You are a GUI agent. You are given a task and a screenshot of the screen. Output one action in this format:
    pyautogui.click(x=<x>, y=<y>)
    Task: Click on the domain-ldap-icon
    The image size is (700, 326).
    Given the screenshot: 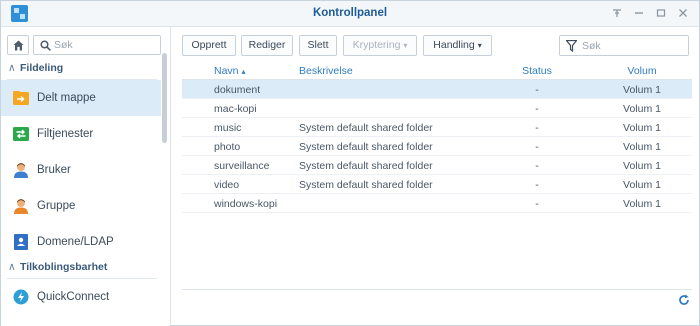 What is the action you would take?
    pyautogui.click(x=21, y=242)
    